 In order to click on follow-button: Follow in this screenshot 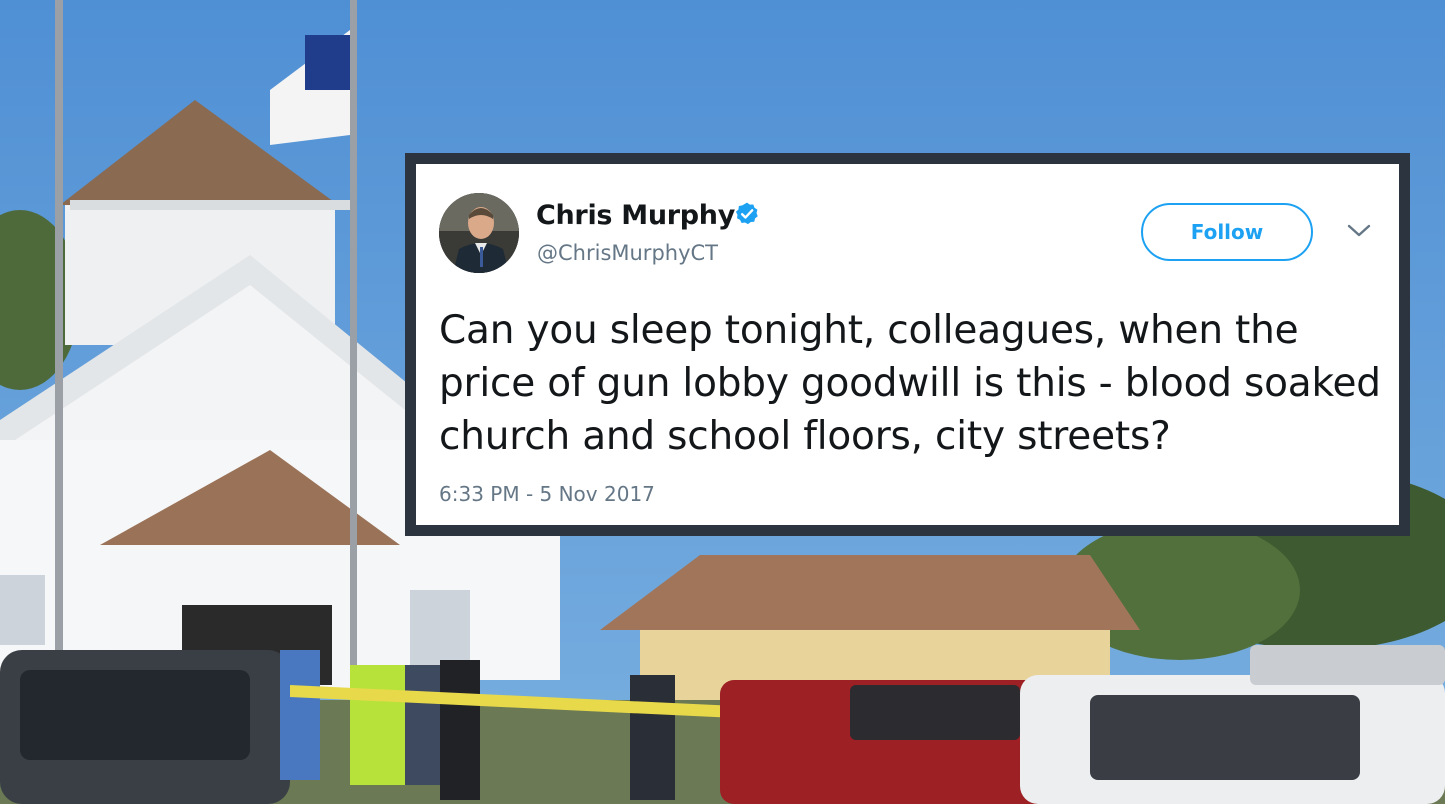, I will do `click(1227, 232)`.